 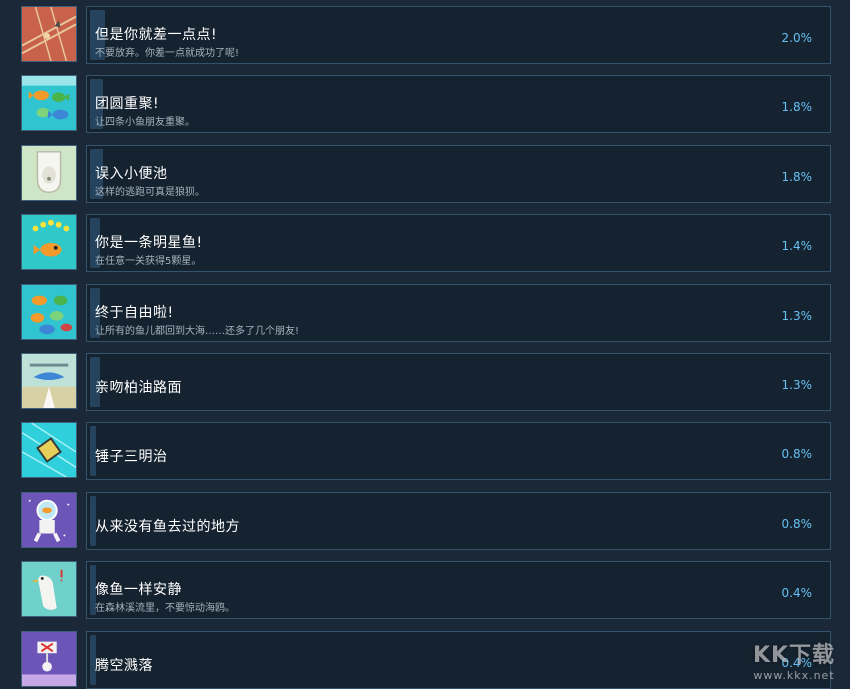 What do you see at coordinates (197, 331) in the screenshot?
I see `achievement-description: 让所有的鱼儿都回到大海……还多了几个朋友!` at bounding box center [197, 331].